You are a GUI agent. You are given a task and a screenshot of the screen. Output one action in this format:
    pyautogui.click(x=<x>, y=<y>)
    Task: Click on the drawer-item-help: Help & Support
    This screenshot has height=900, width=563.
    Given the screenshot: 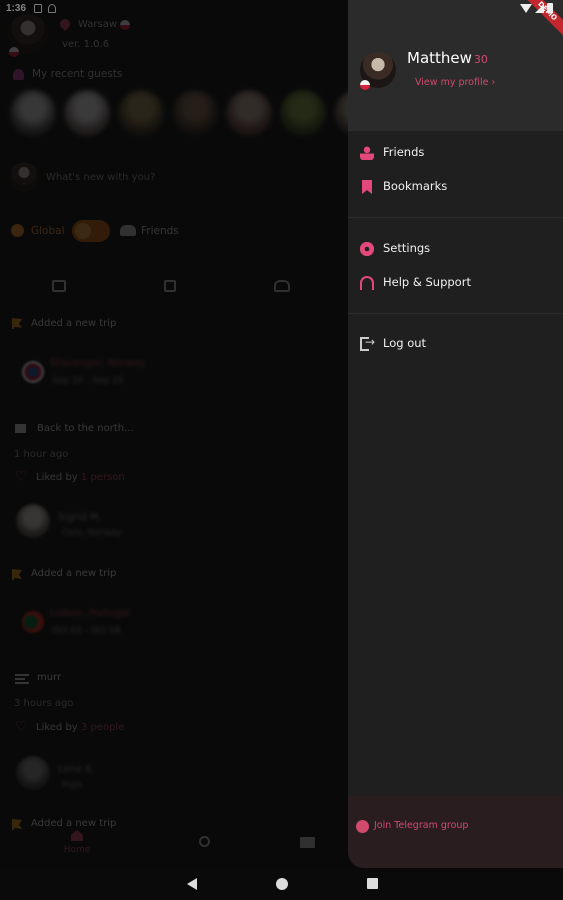 What is the action you would take?
    pyautogui.click(x=455, y=283)
    